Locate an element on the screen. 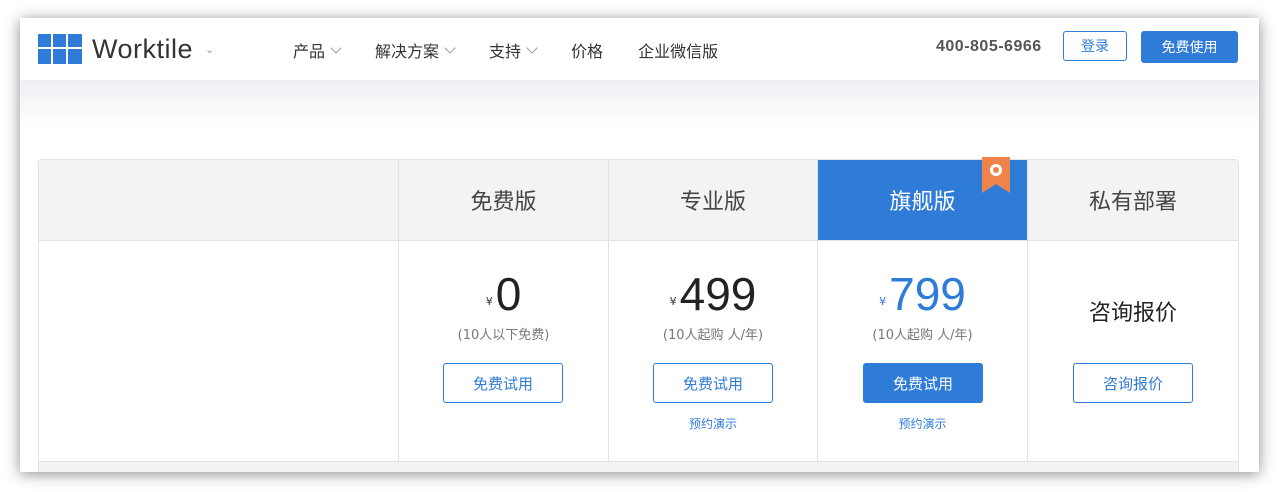  plan-header-free: 免费版 is located at coordinates (503, 200).